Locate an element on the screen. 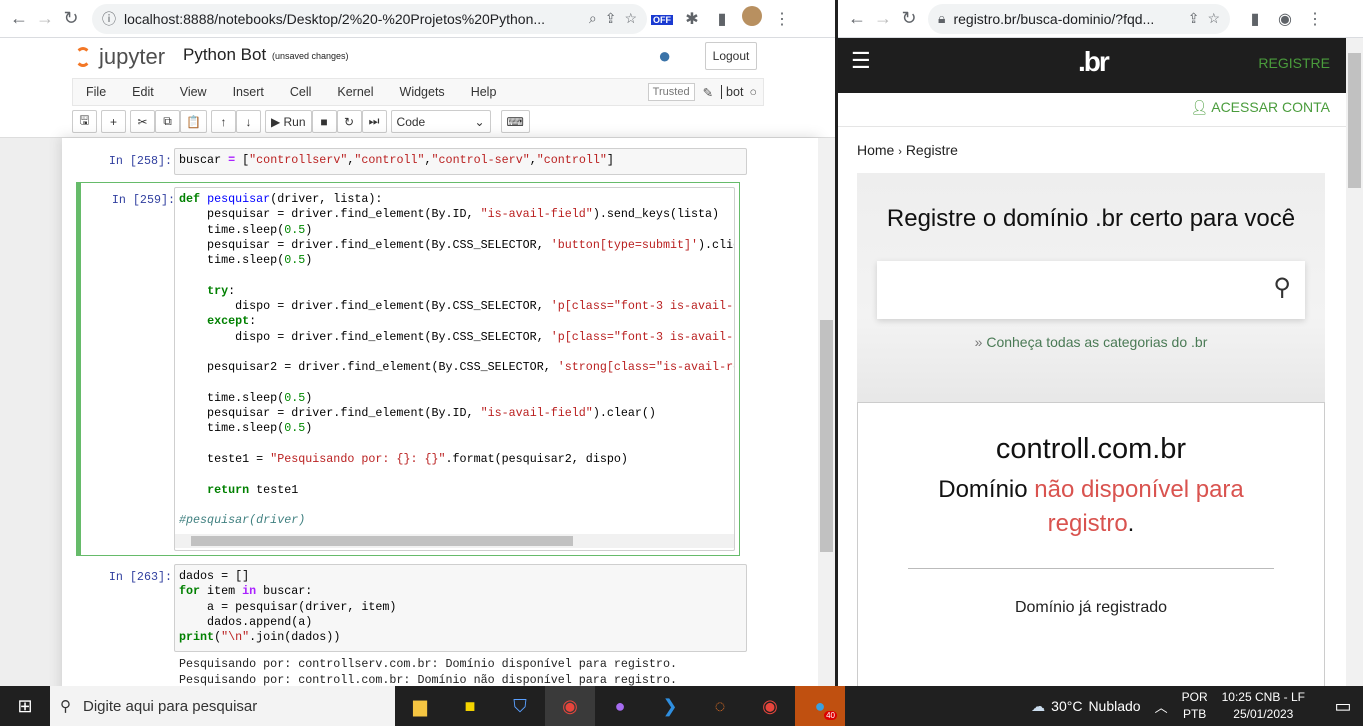 Image resolution: width=1363 pixels, height=726 pixels. stop-icon: ■ is located at coordinates (324, 121).